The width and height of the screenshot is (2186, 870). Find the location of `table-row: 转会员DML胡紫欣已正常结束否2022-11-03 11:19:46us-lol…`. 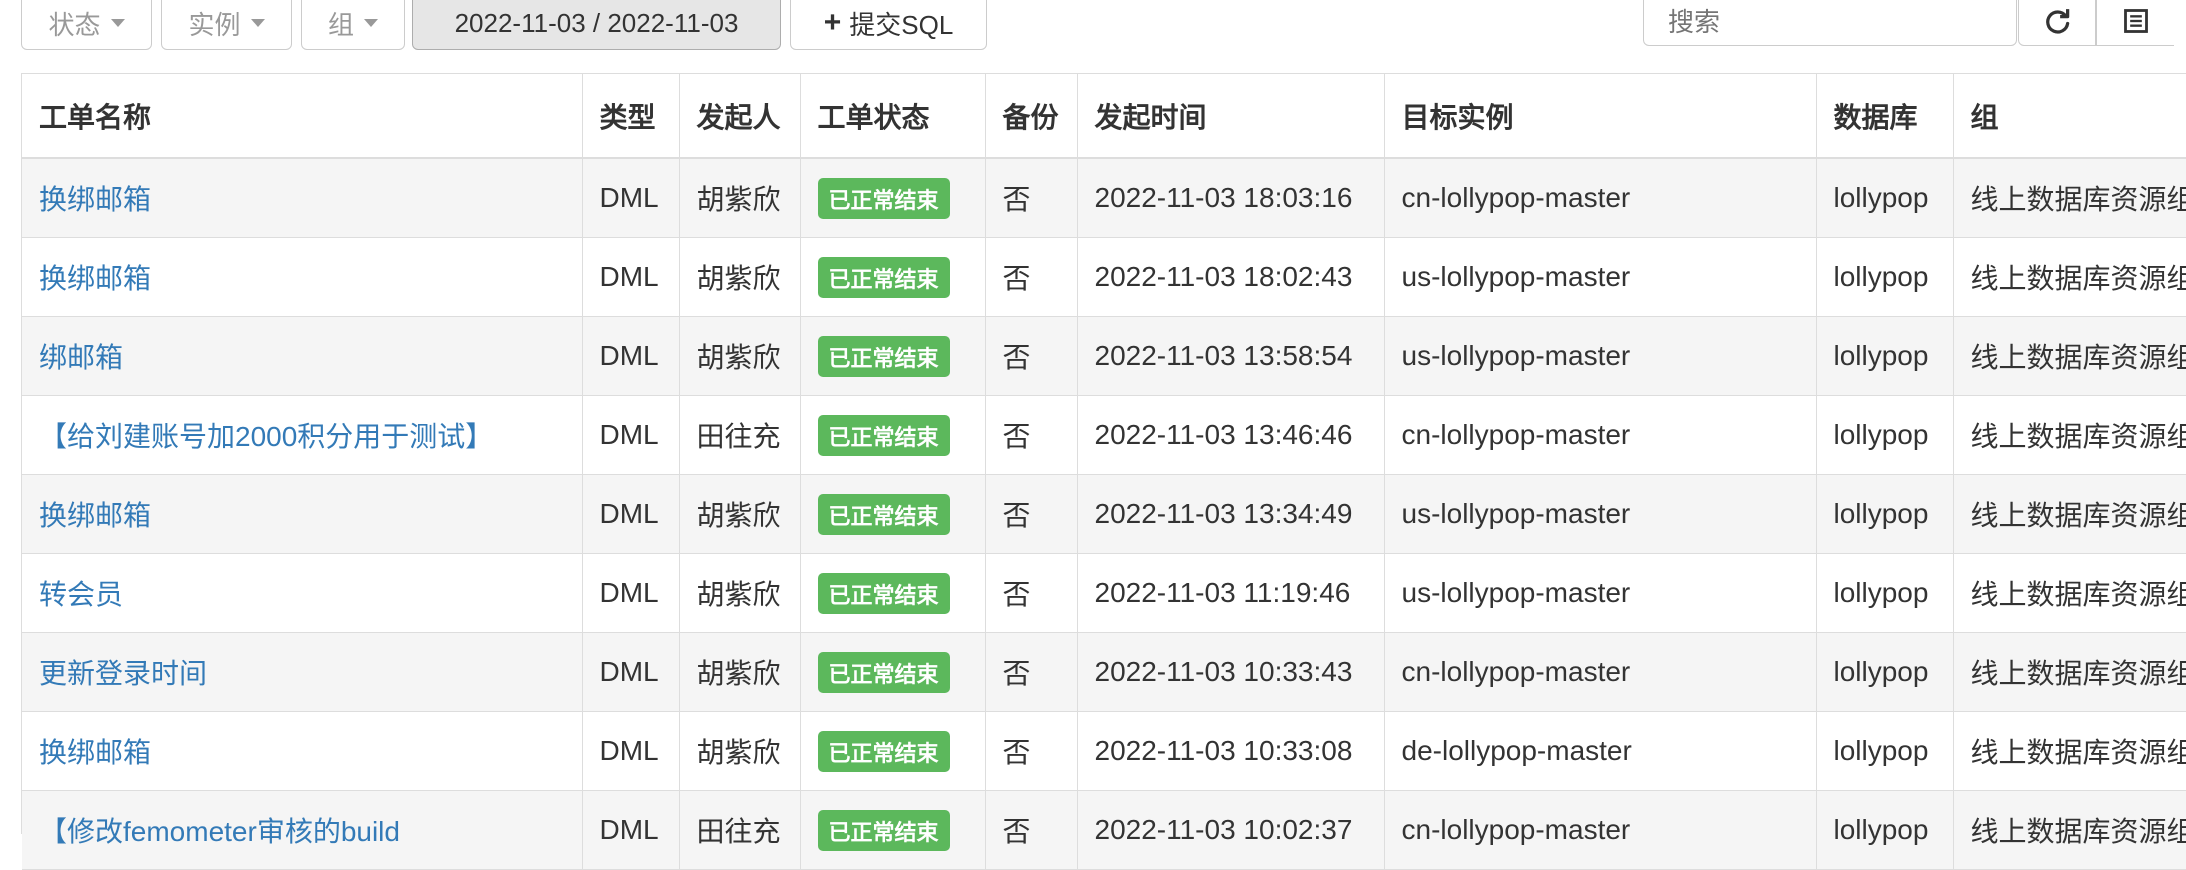

table-row: 转会员DML胡紫欣已正常结束否2022-11-03 11:19:46us-lol… is located at coordinates (1104, 593).